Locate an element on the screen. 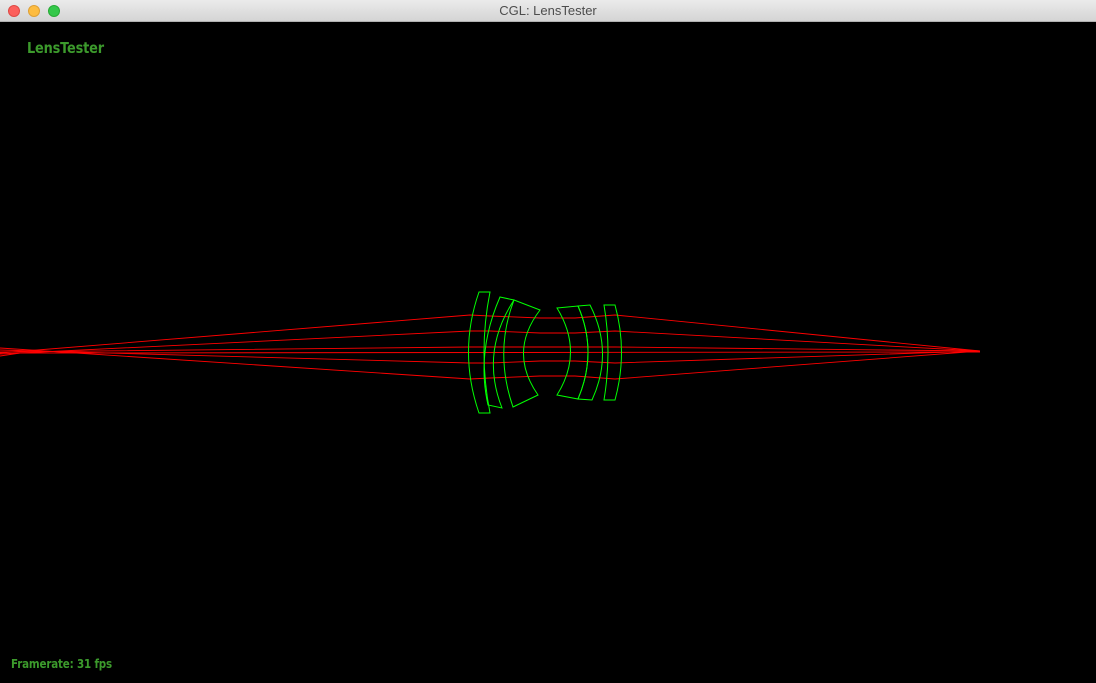 The width and height of the screenshot is (1096, 683). window-title: CGL: LensTester is located at coordinates (548, 10).